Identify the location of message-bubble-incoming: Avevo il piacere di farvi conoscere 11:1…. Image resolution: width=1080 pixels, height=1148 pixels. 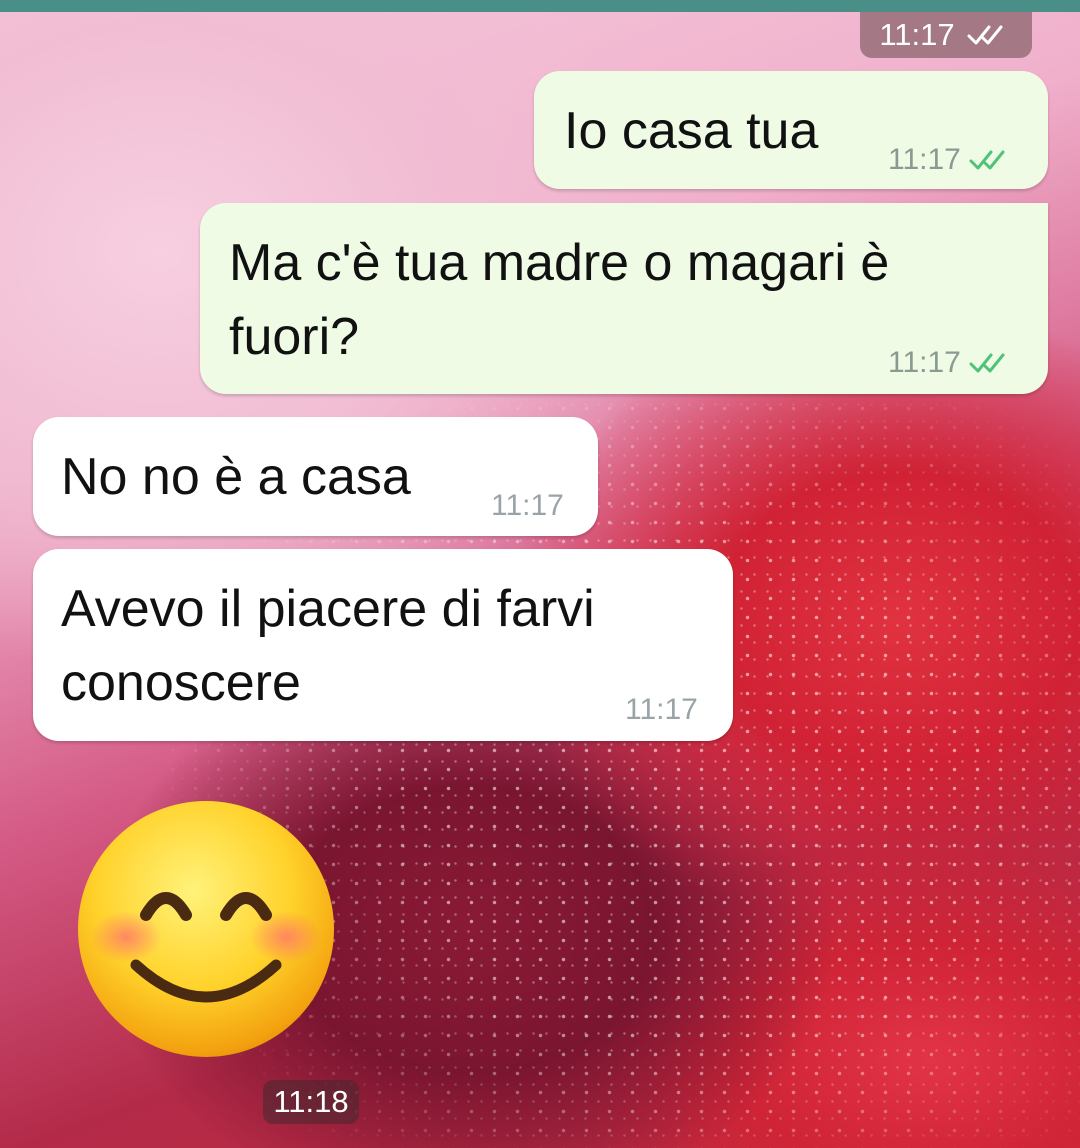
(383, 645).